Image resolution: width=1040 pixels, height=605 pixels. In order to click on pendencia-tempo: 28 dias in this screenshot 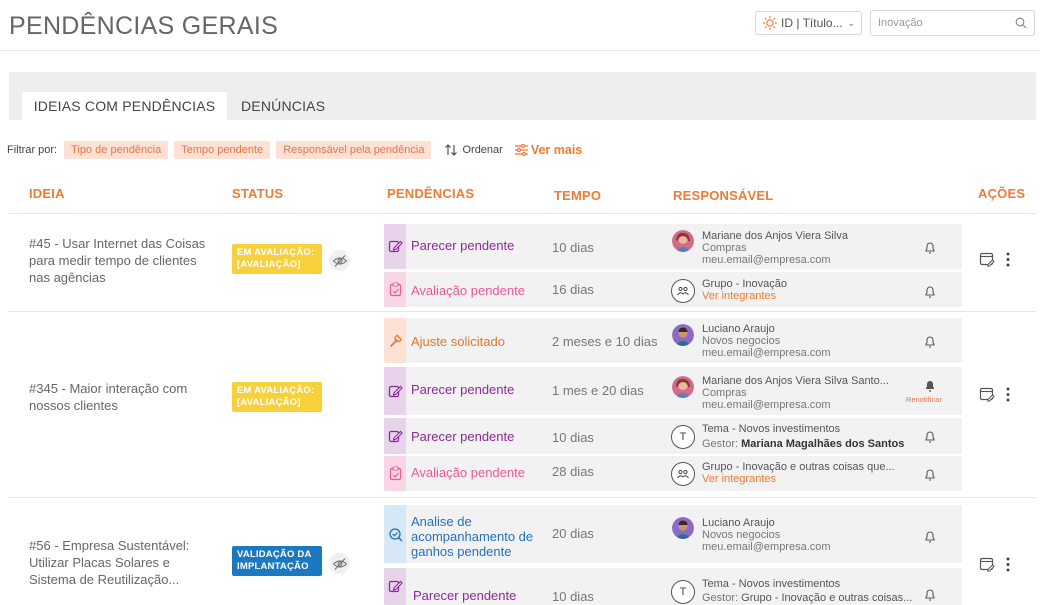, I will do `click(573, 471)`.